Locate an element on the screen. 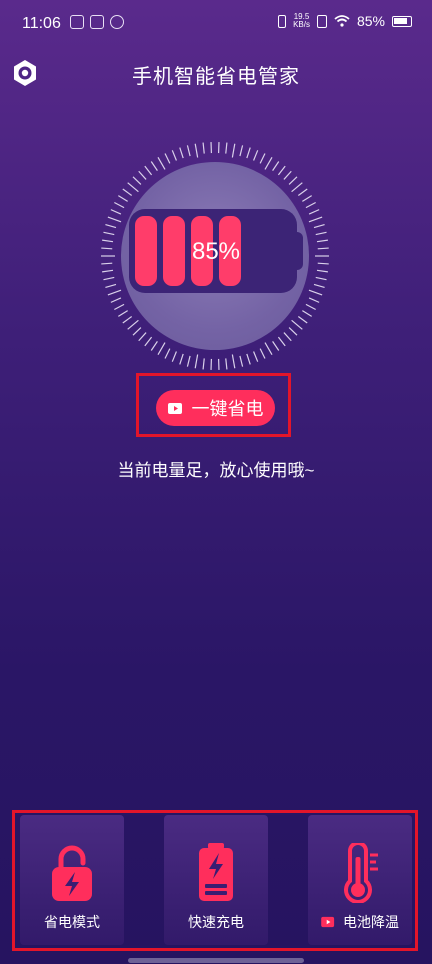 The image size is (432, 964). card-power-saving-mode: 省电模式 is located at coordinates (72, 880).